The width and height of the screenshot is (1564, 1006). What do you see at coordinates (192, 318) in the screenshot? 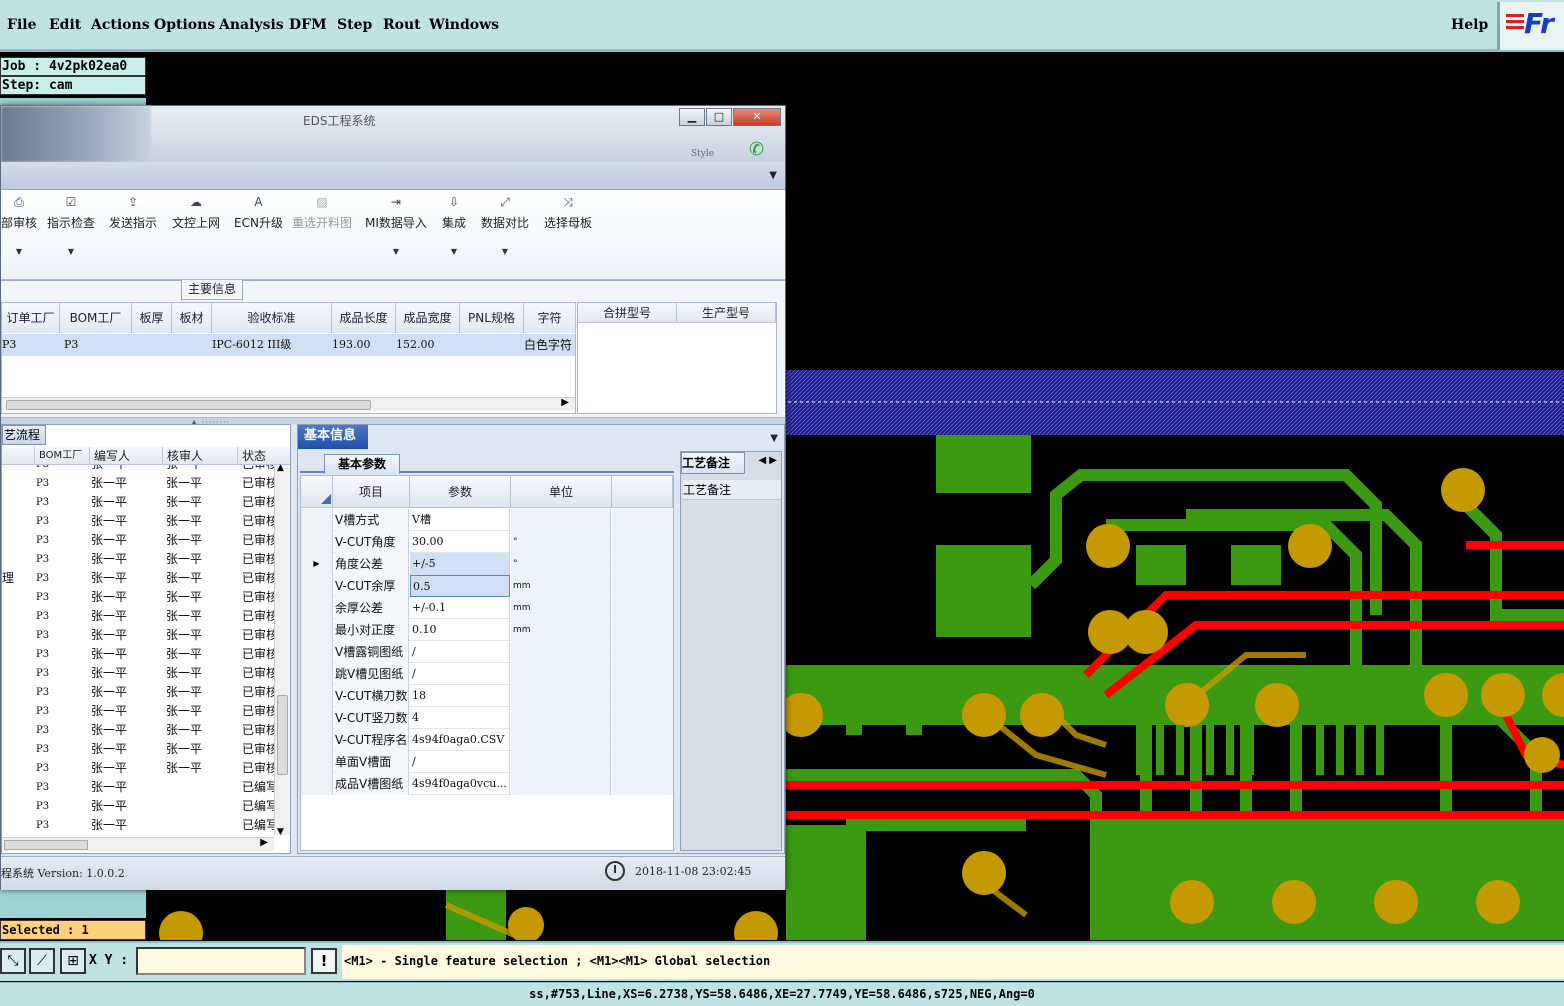
I see `col-material: 板材` at bounding box center [192, 318].